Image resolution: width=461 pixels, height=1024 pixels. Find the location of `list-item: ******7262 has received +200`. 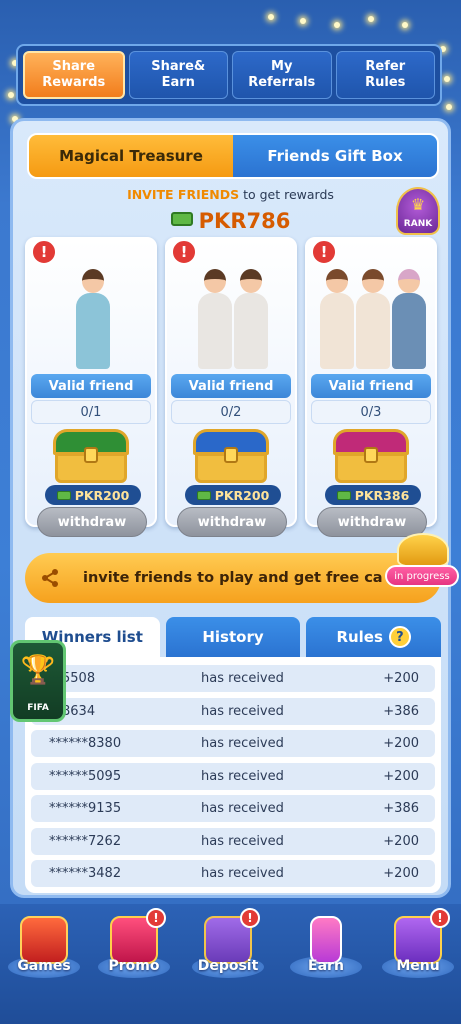

list-item: ******7262 has received +200 is located at coordinates (233, 841).